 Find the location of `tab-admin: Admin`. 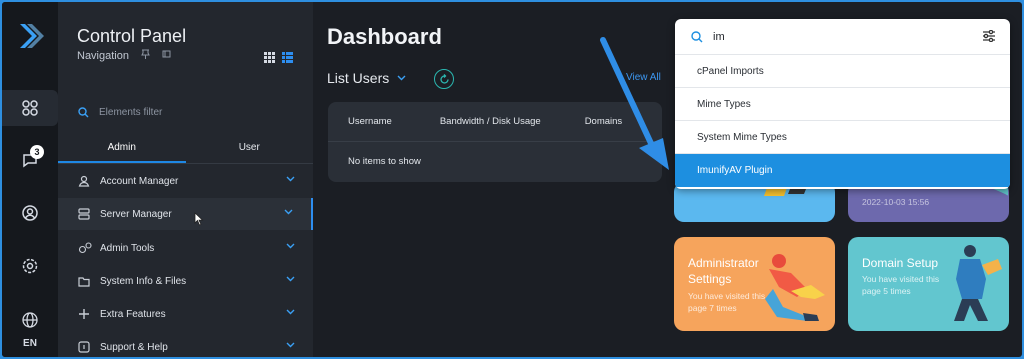

tab-admin: Admin is located at coordinates (122, 149).